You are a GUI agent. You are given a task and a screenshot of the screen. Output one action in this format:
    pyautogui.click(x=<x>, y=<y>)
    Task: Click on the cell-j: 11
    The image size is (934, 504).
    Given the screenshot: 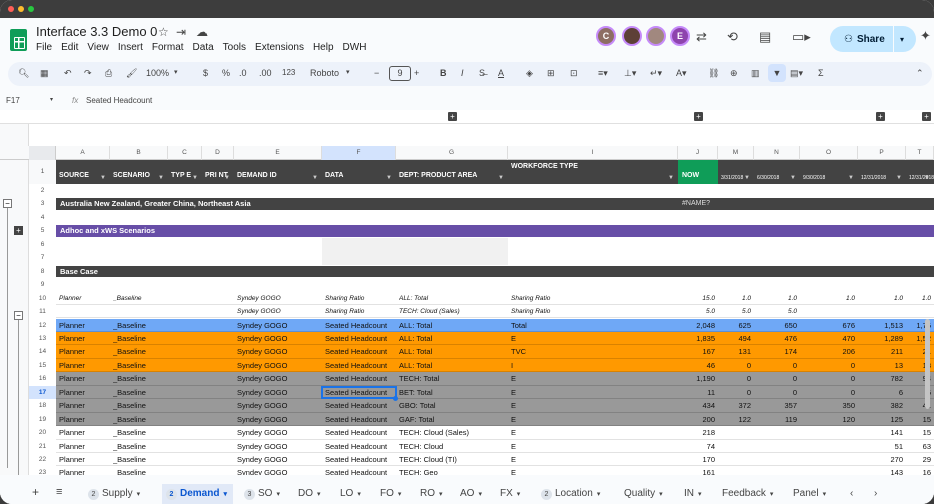 What is the action you would take?
    pyautogui.click(x=698, y=392)
    